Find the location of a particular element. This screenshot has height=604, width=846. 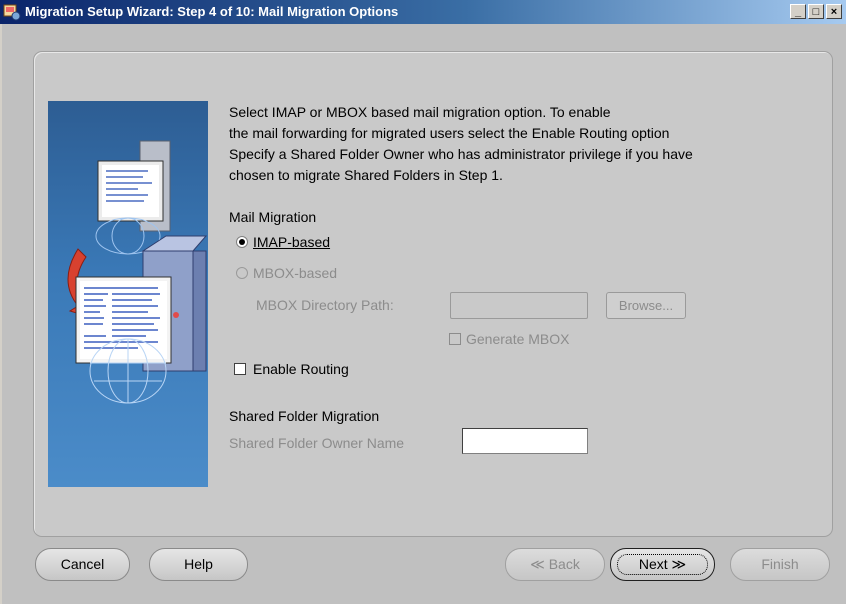

generate-mbox-checkbox is located at coordinates (455, 339).